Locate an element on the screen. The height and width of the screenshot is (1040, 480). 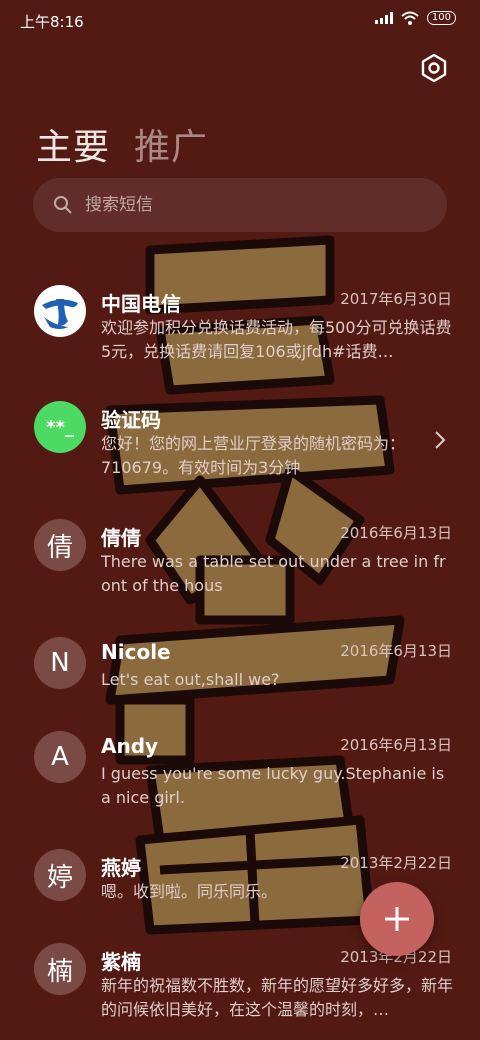
avatar: N is located at coordinates (60, 663).